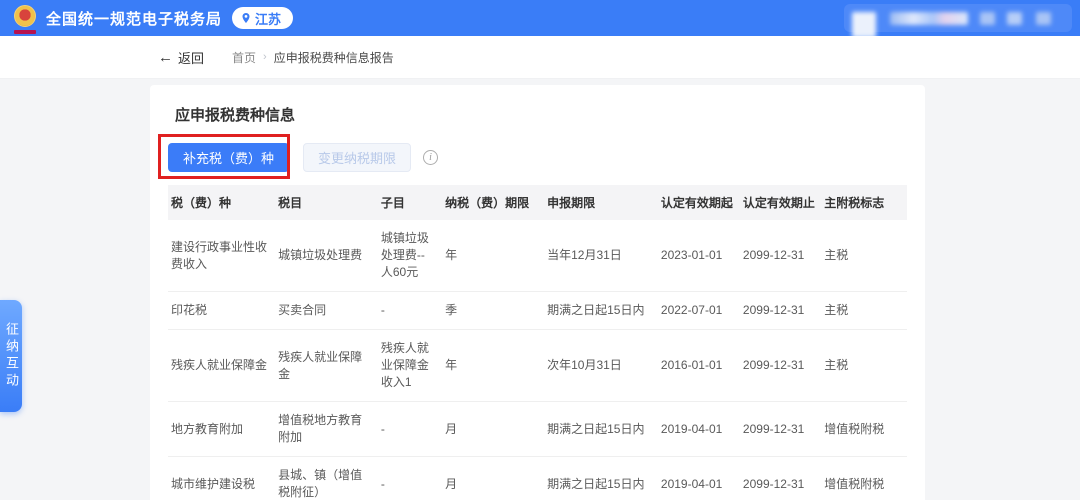  I want to click on table-cell: 城市维护建设税, so click(222, 478).